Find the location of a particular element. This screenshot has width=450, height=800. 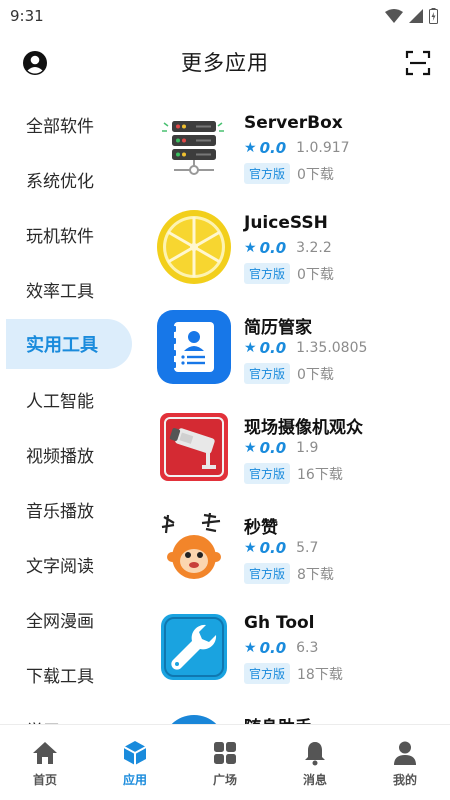

status-icons is located at coordinates (411, 16).